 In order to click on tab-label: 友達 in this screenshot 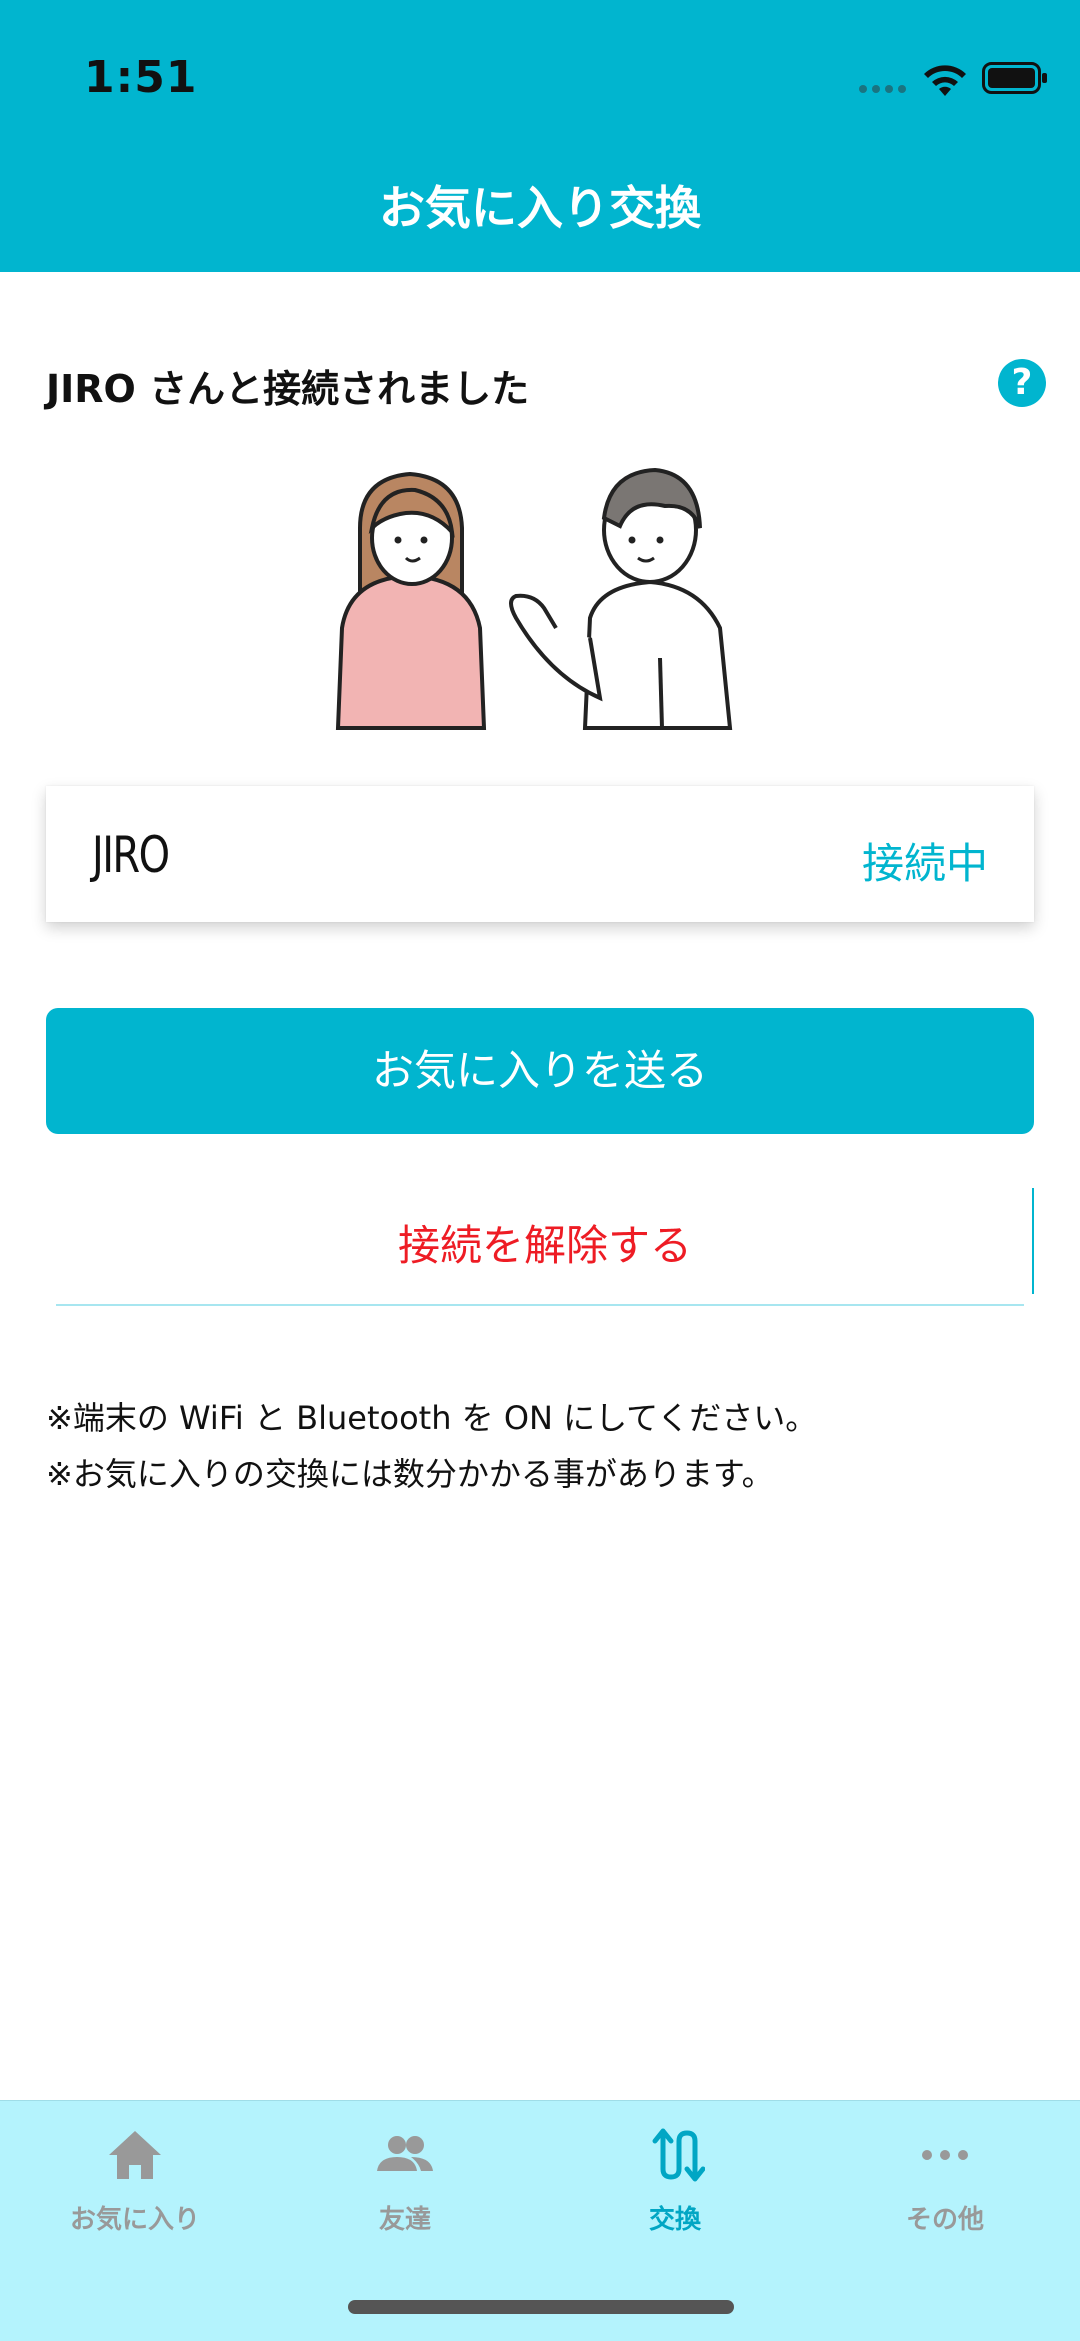, I will do `click(404, 2220)`.